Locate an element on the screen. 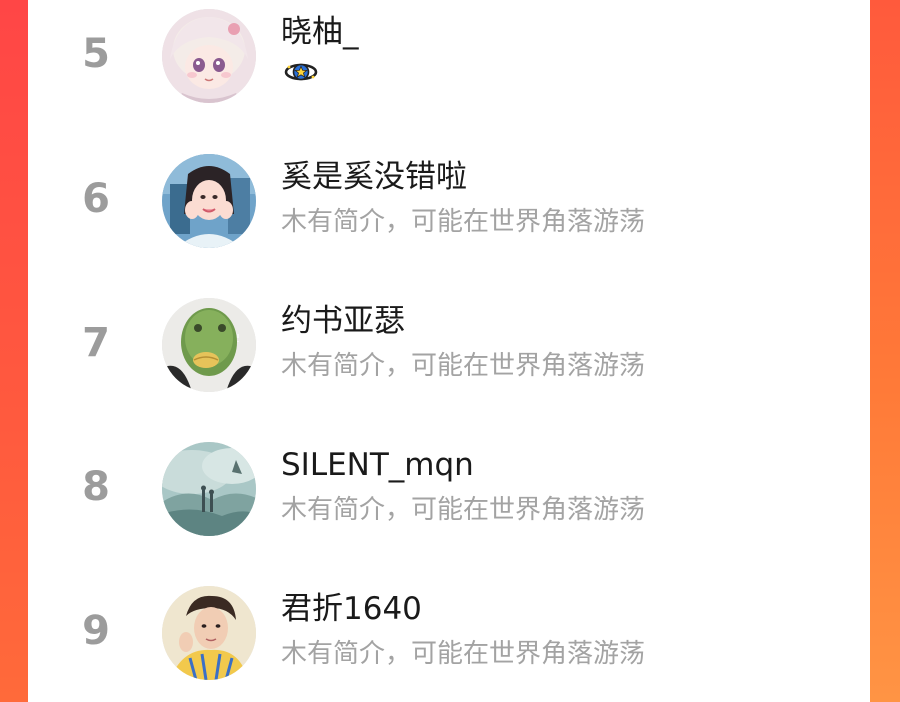 The height and width of the screenshot is (702, 900). right-gradient-border is located at coordinates (885, 351).